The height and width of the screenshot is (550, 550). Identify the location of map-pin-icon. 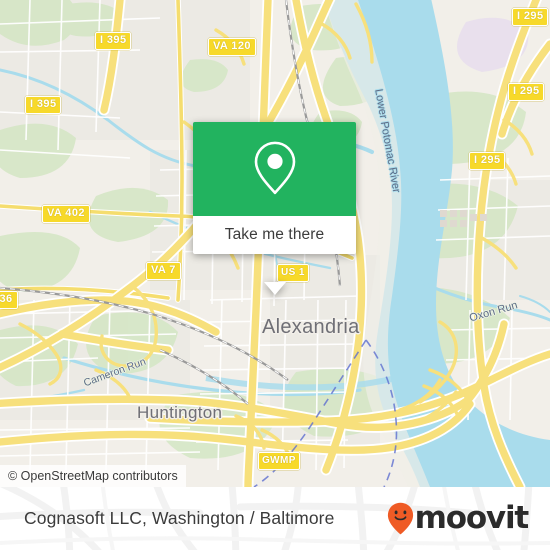
(274, 168).